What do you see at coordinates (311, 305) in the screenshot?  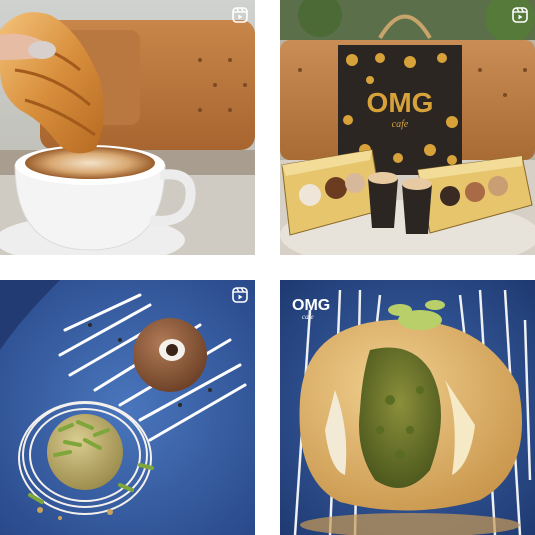 I see `watermark-logo-text: OMG` at bounding box center [311, 305].